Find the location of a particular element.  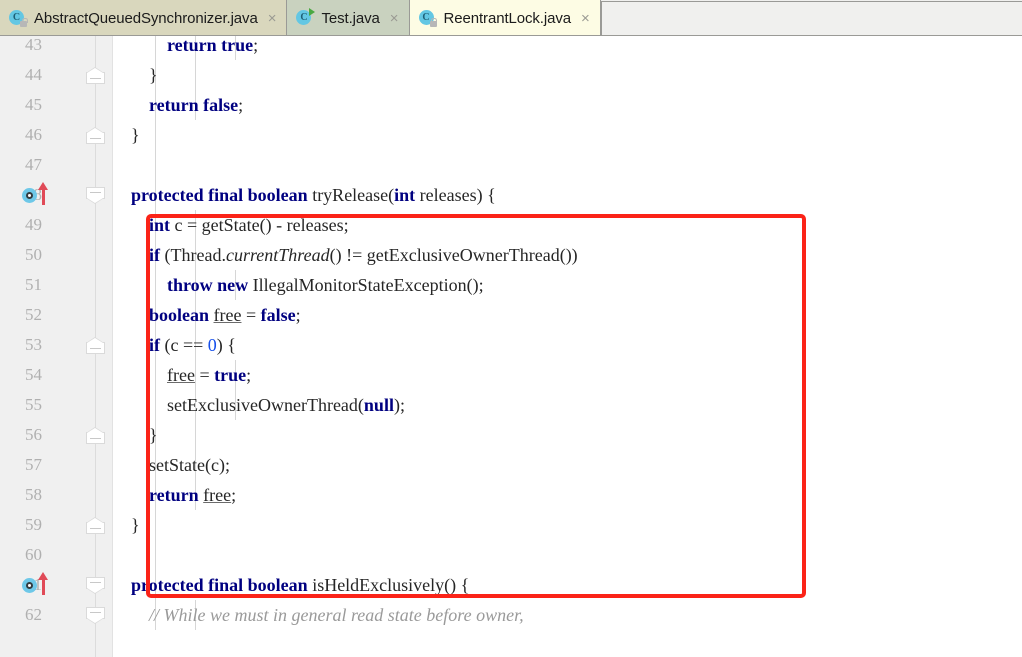

gutter-row: 61 is located at coordinates (56, 585).